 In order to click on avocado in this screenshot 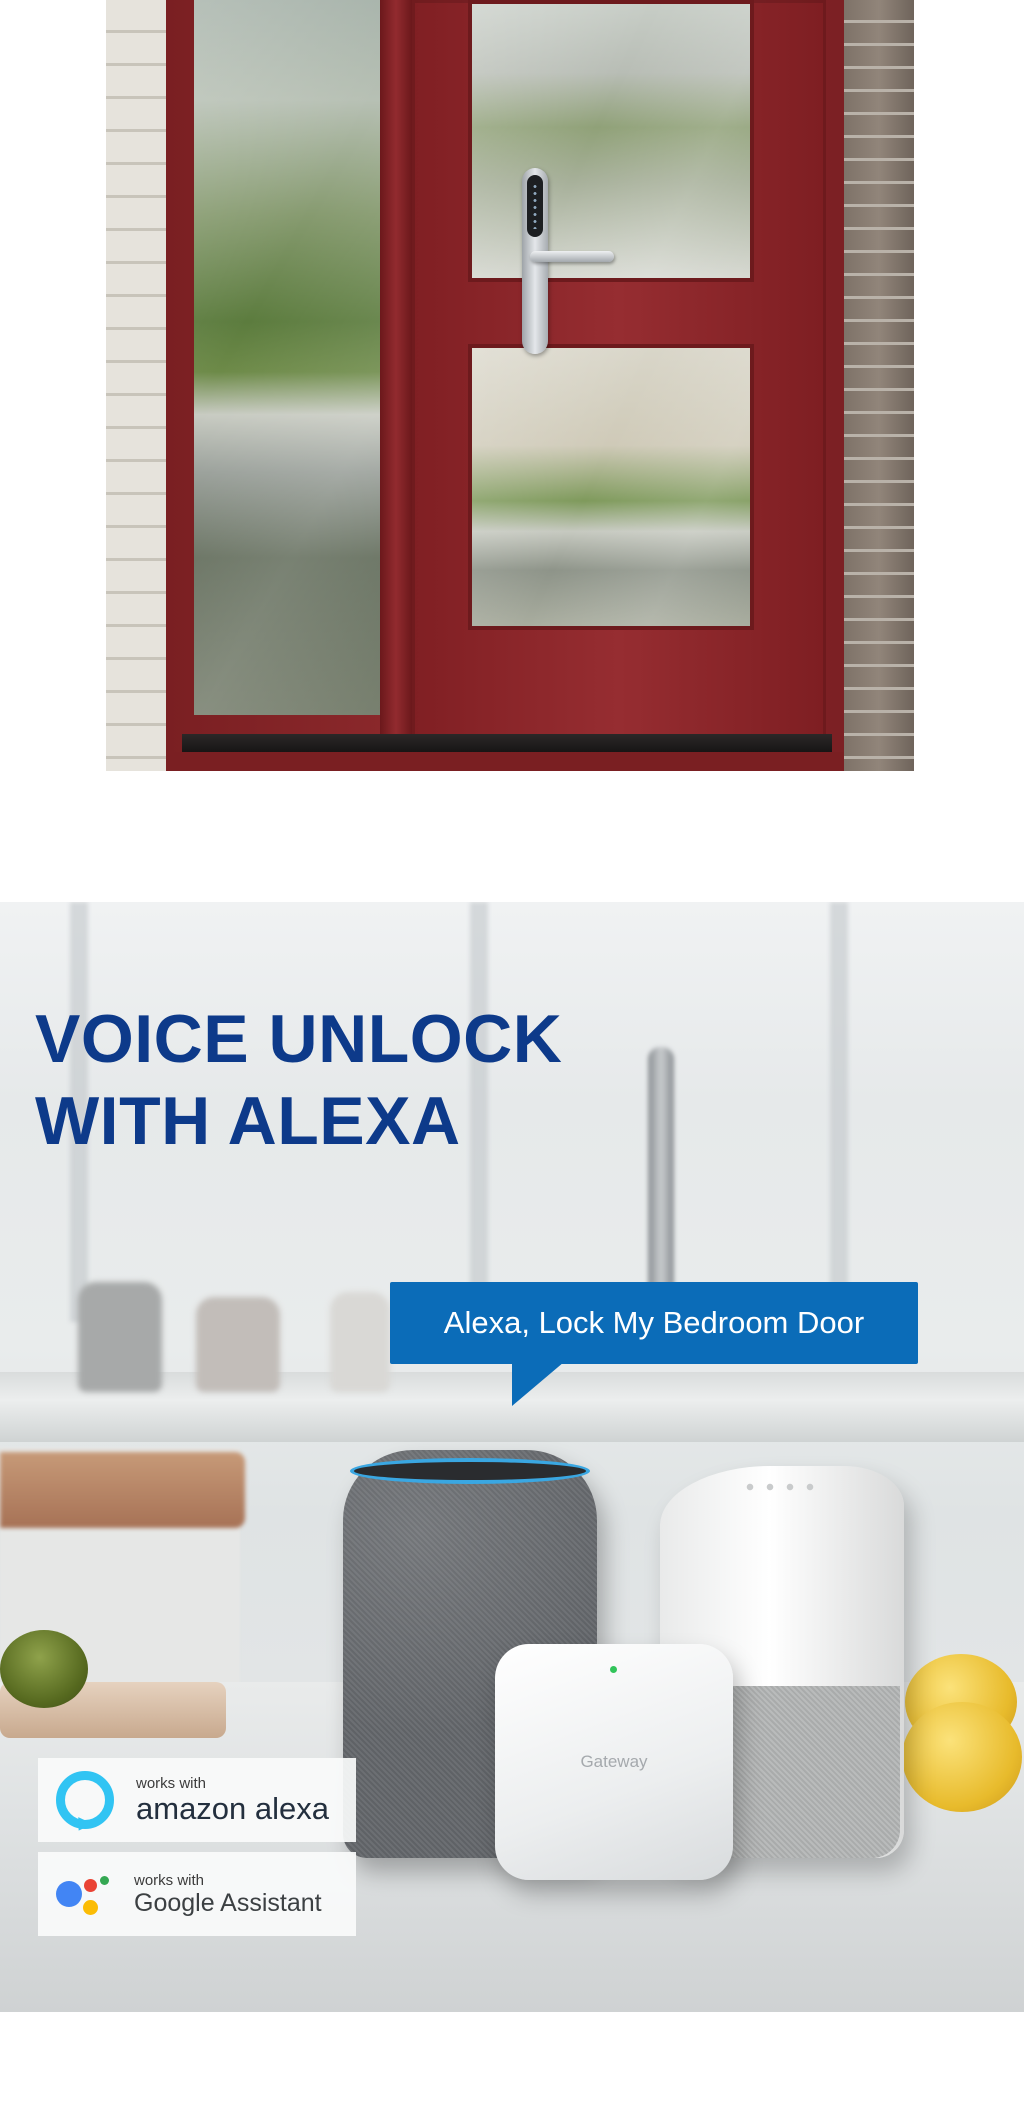, I will do `click(44, 1669)`.